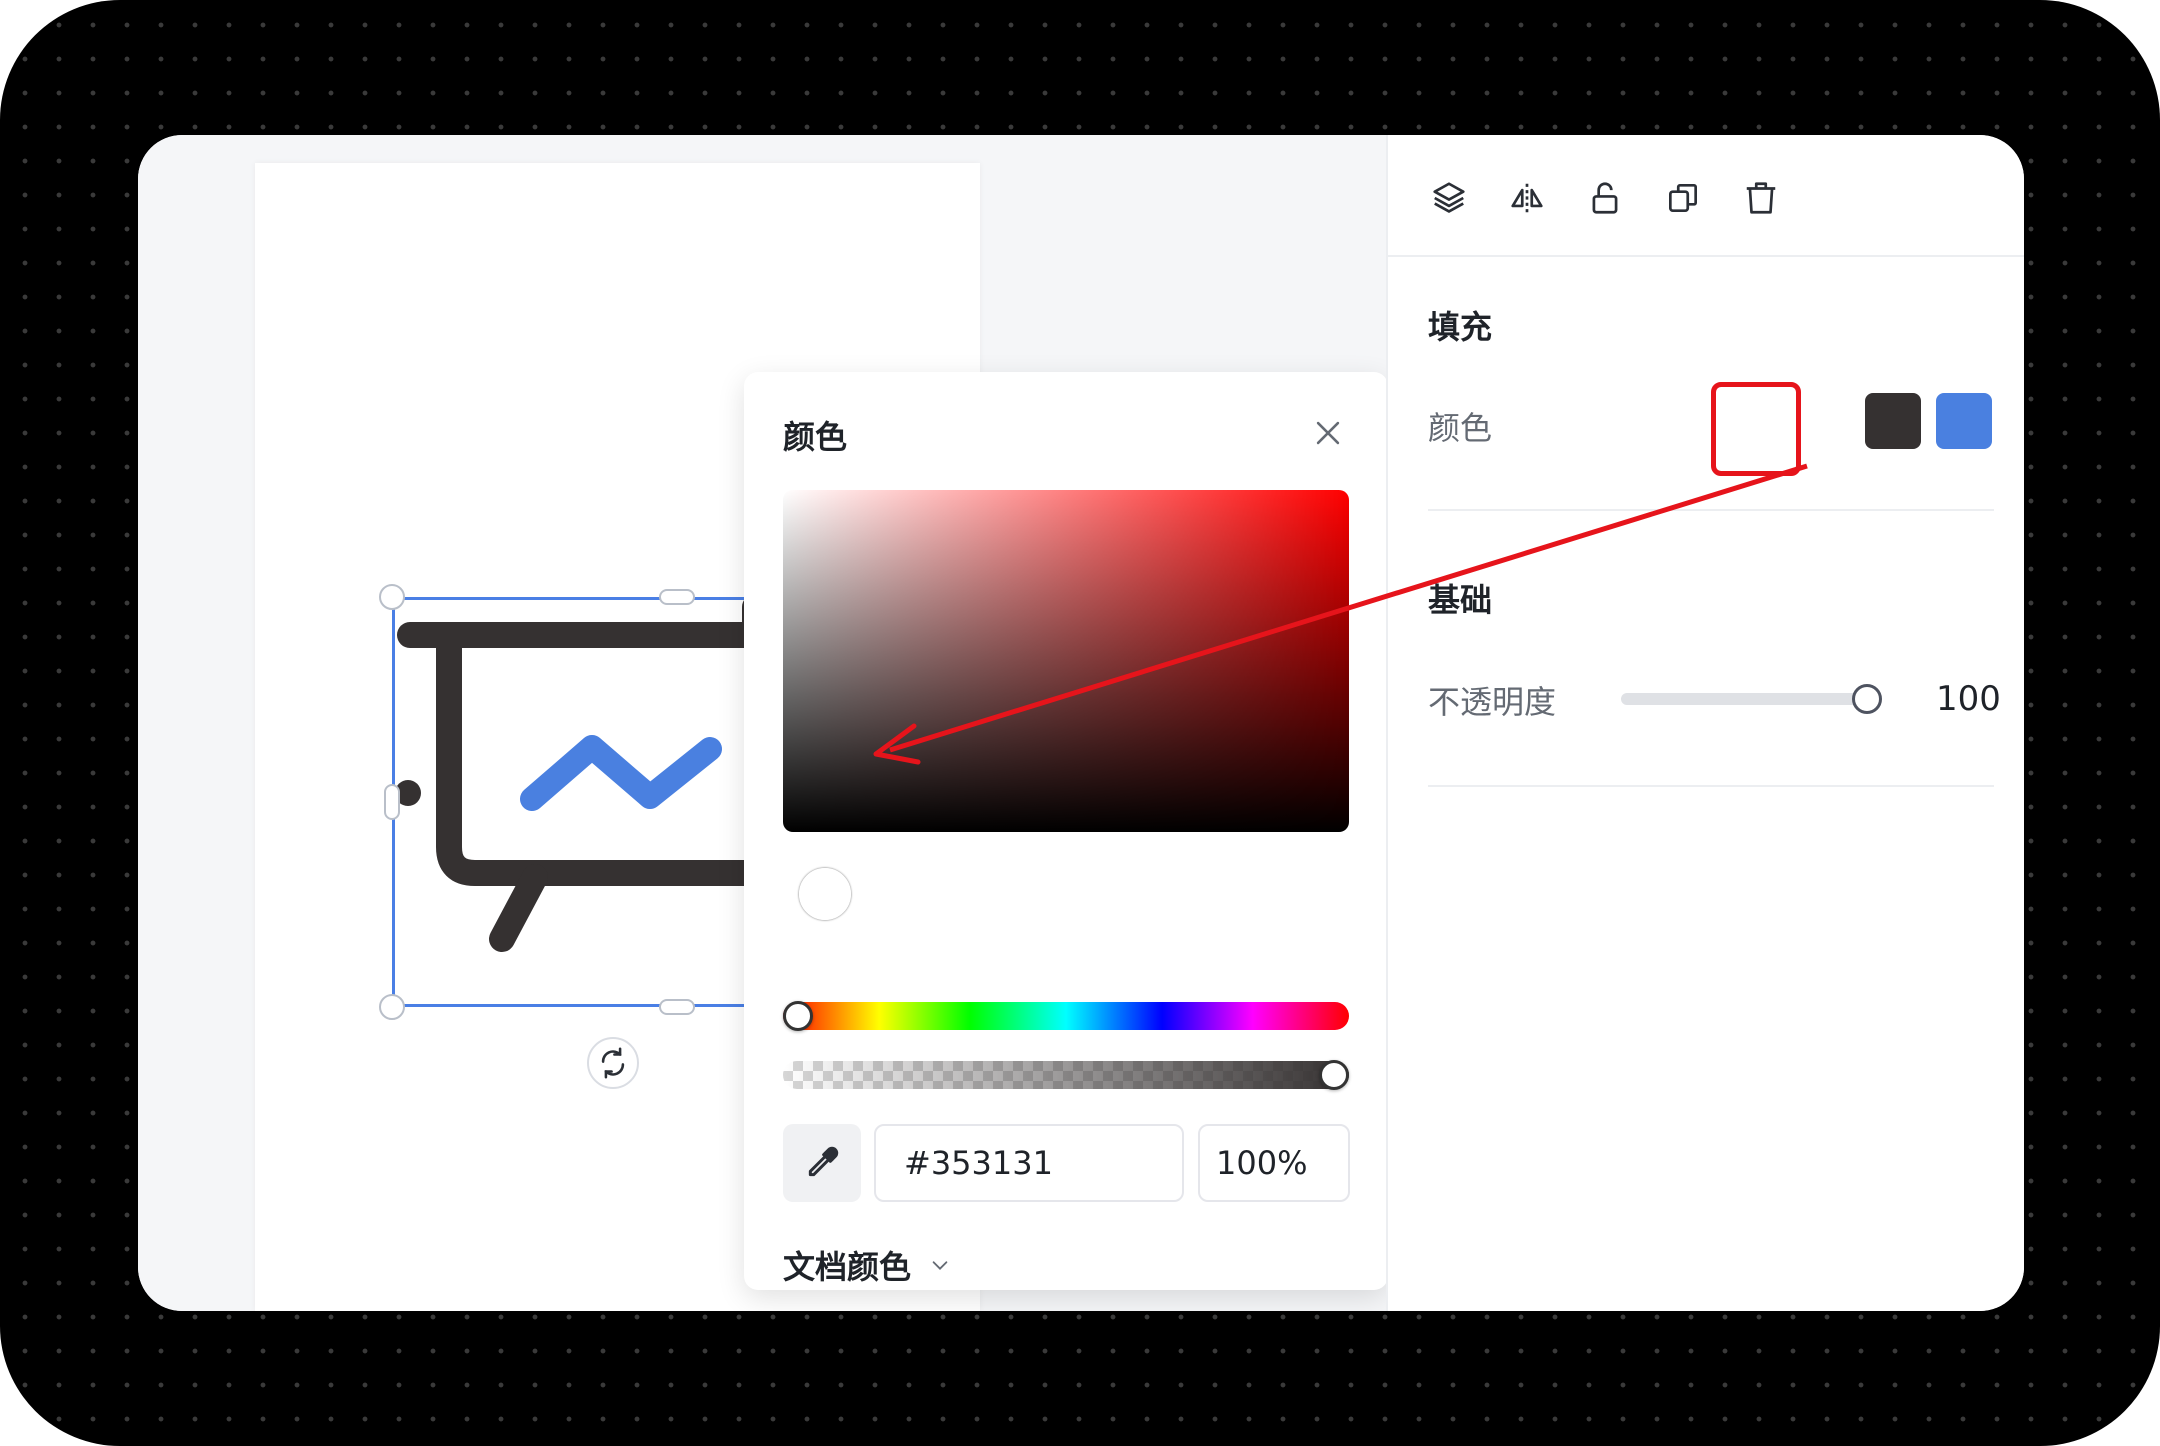 This screenshot has width=2160, height=1446. Describe the element at coordinates (1761, 198) in the screenshot. I see `delete-icon` at that location.